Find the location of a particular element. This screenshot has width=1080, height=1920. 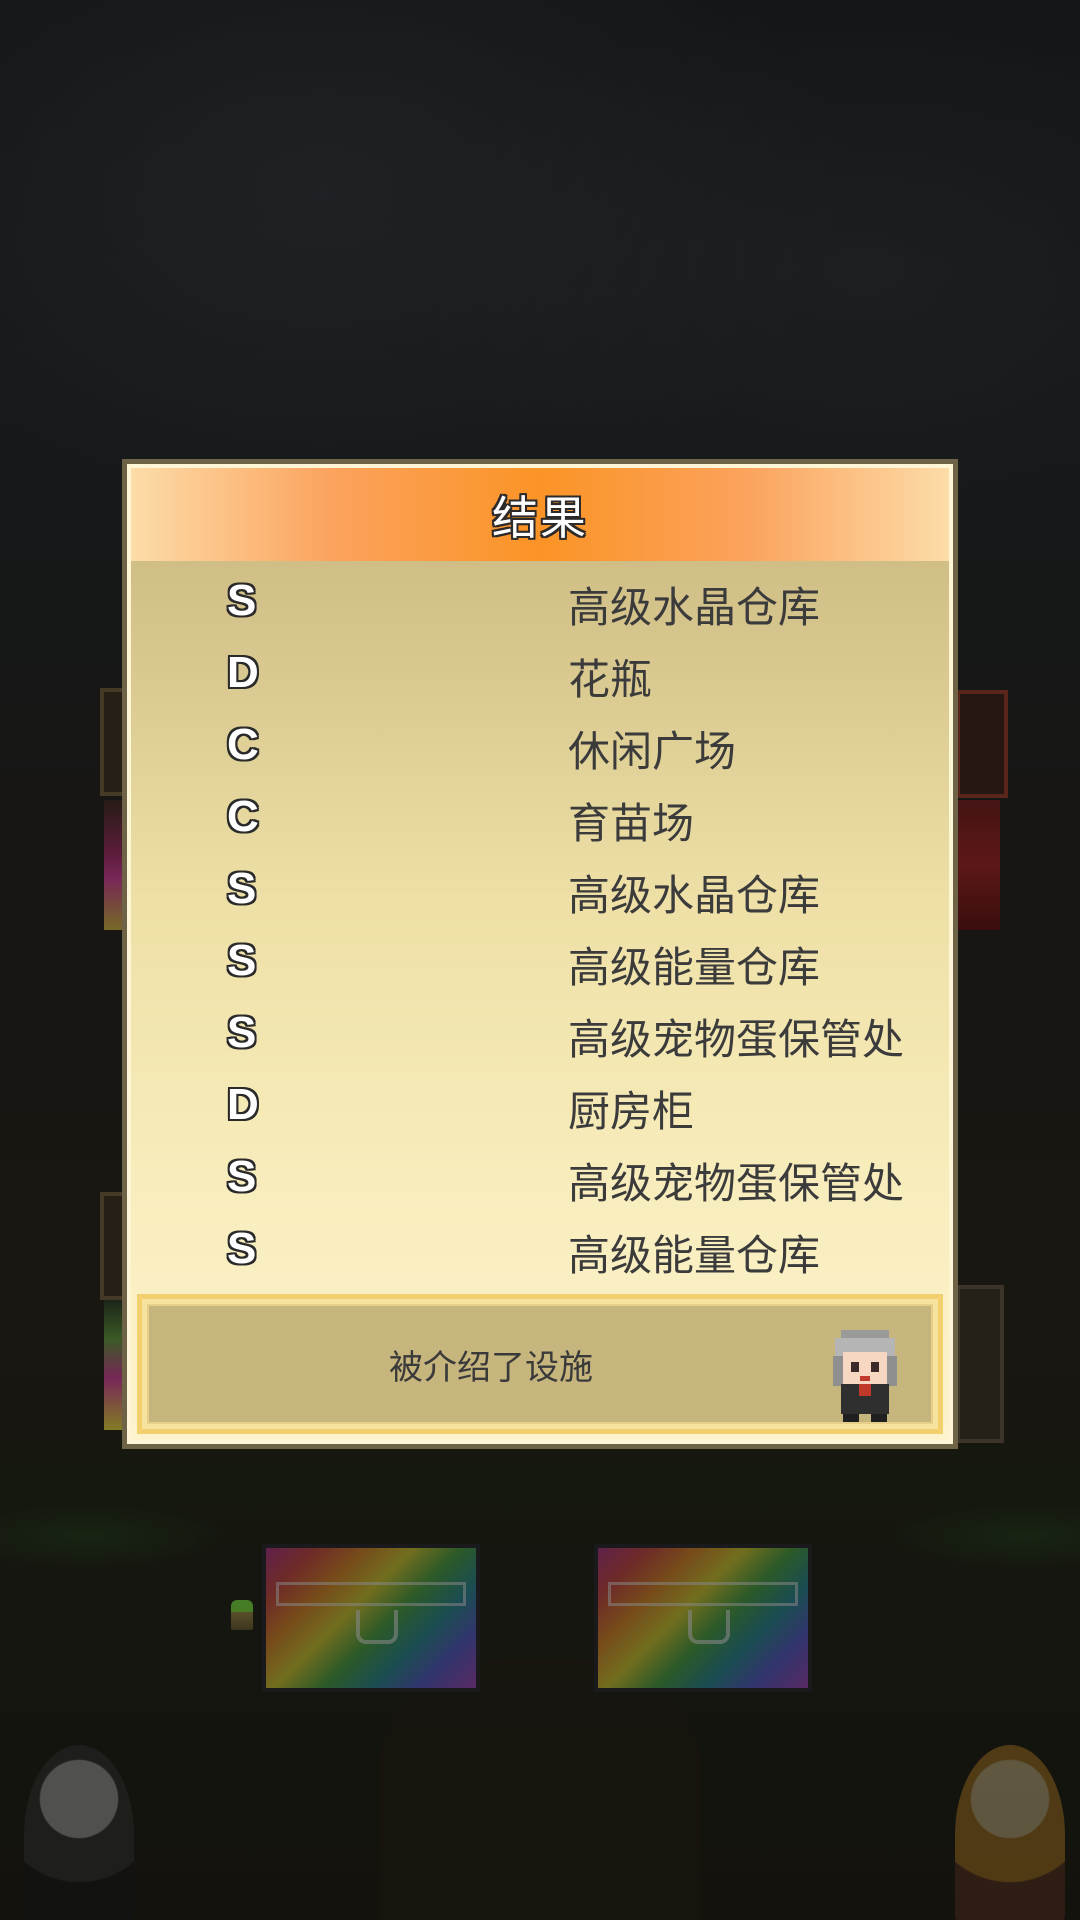

facility-name: 花瓶 is located at coordinates (610, 679).